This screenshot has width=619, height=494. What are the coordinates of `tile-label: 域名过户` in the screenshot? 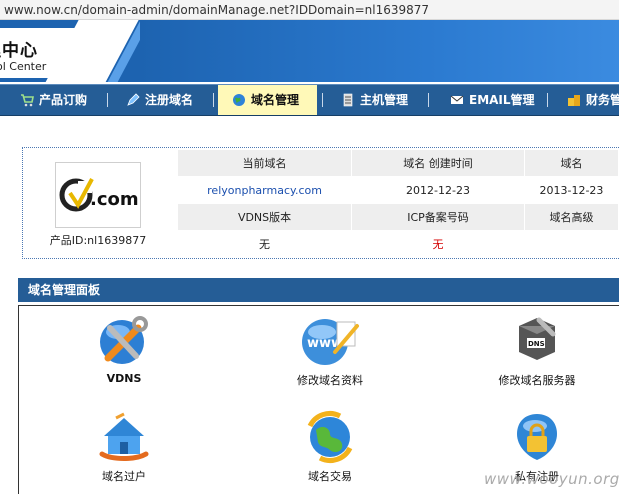 It's located at (124, 476).